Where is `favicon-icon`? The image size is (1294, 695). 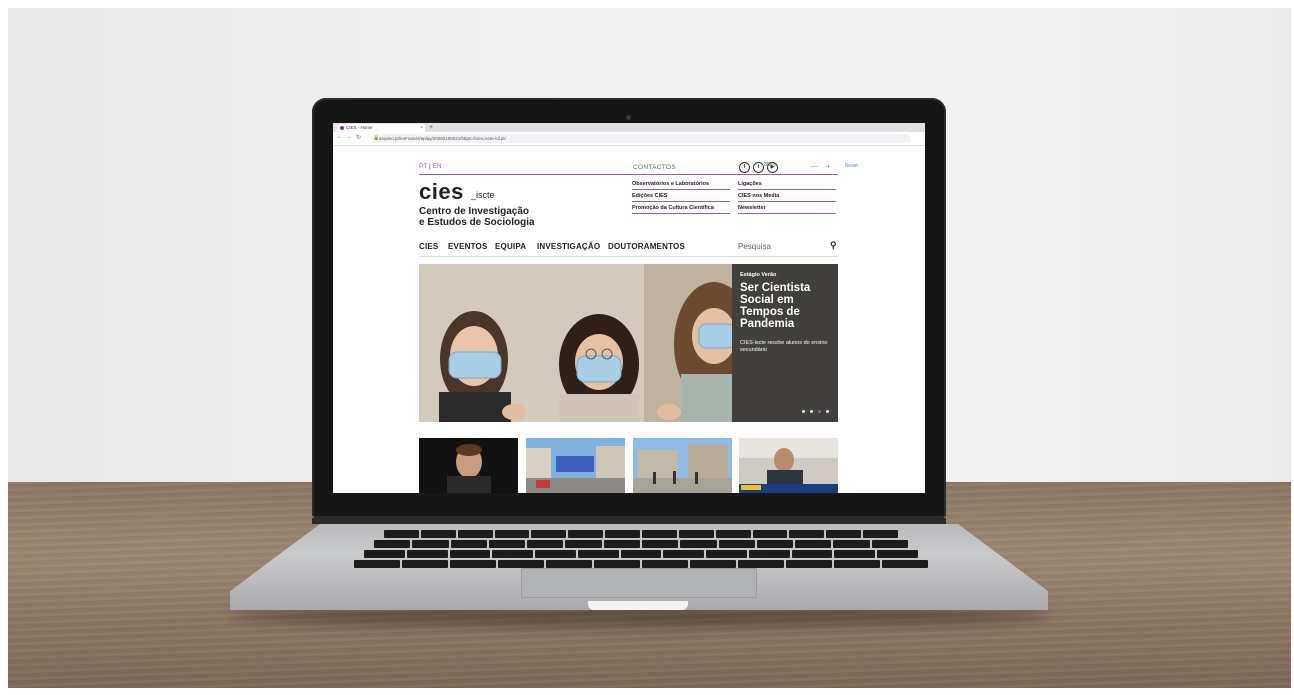
favicon-icon is located at coordinates (342, 128).